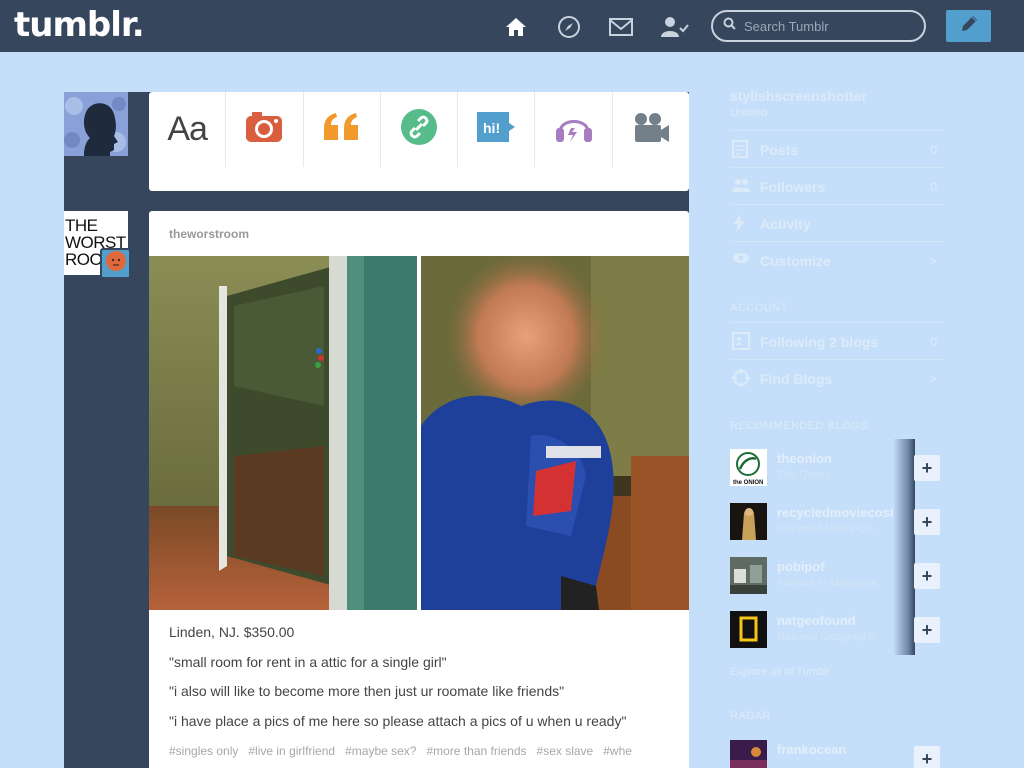 This screenshot has width=1024, height=768. I want to click on chat-post-button: hi!, so click(497, 129).